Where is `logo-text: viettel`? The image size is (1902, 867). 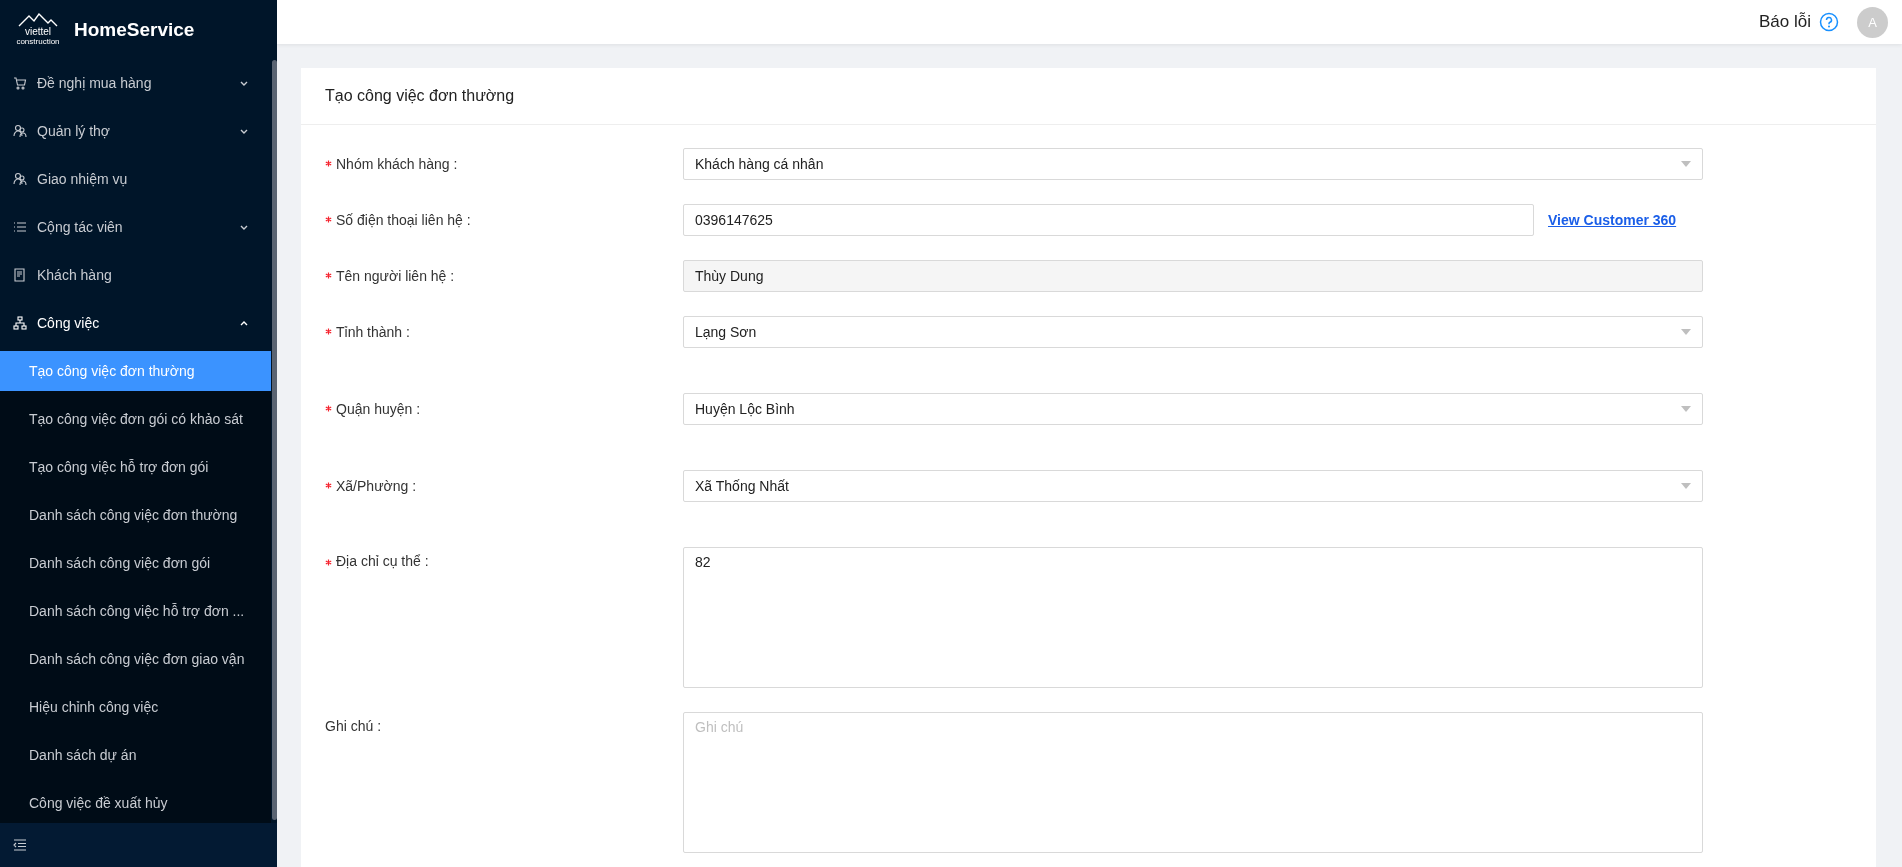
logo-text: viettel is located at coordinates (38, 32).